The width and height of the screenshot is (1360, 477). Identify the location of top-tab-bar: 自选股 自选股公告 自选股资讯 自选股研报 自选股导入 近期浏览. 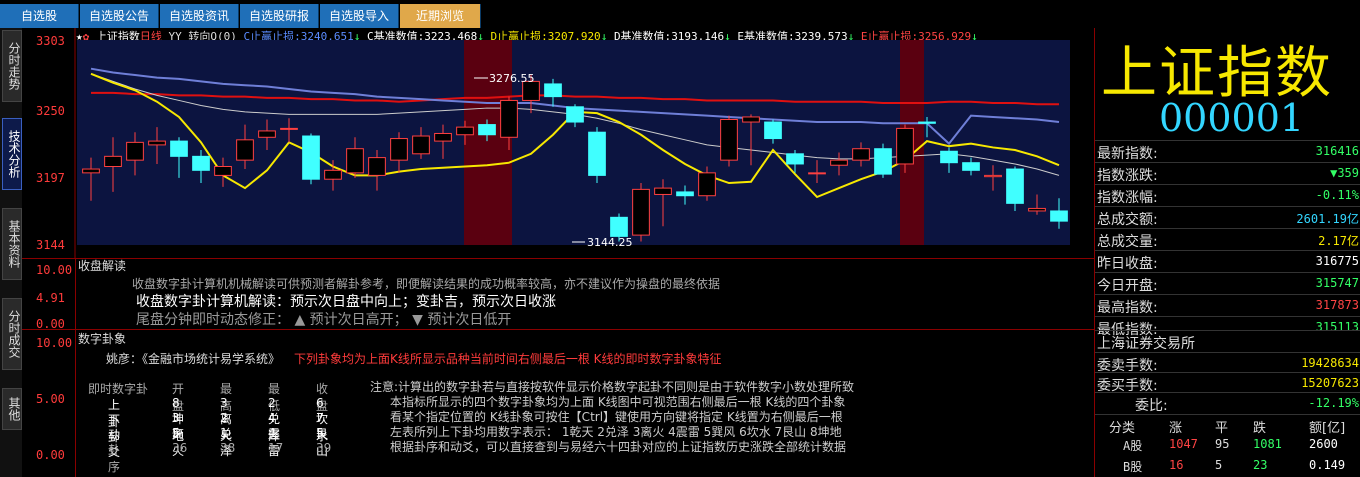
(547, 14).